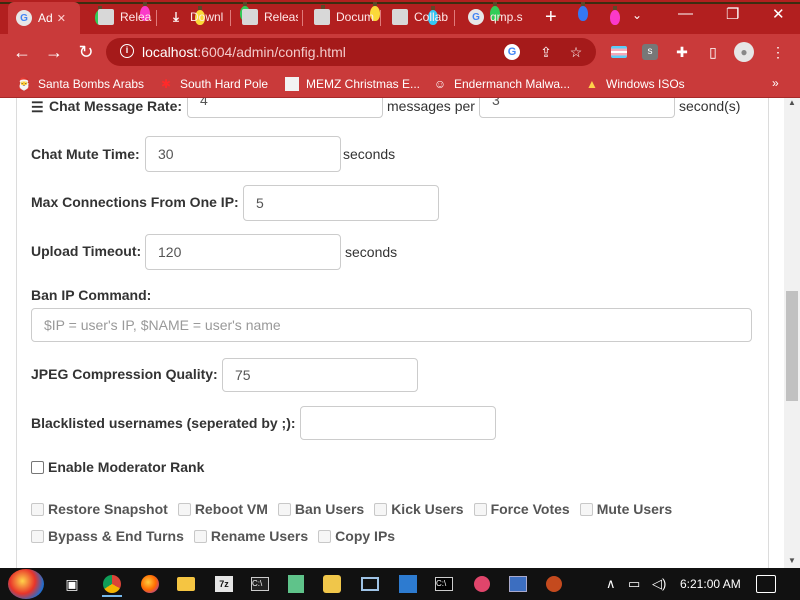 The width and height of the screenshot is (800, 600). I want to click on blacklist-label: Blacklisted usernames (seperated by ;):, so click(163, 423).